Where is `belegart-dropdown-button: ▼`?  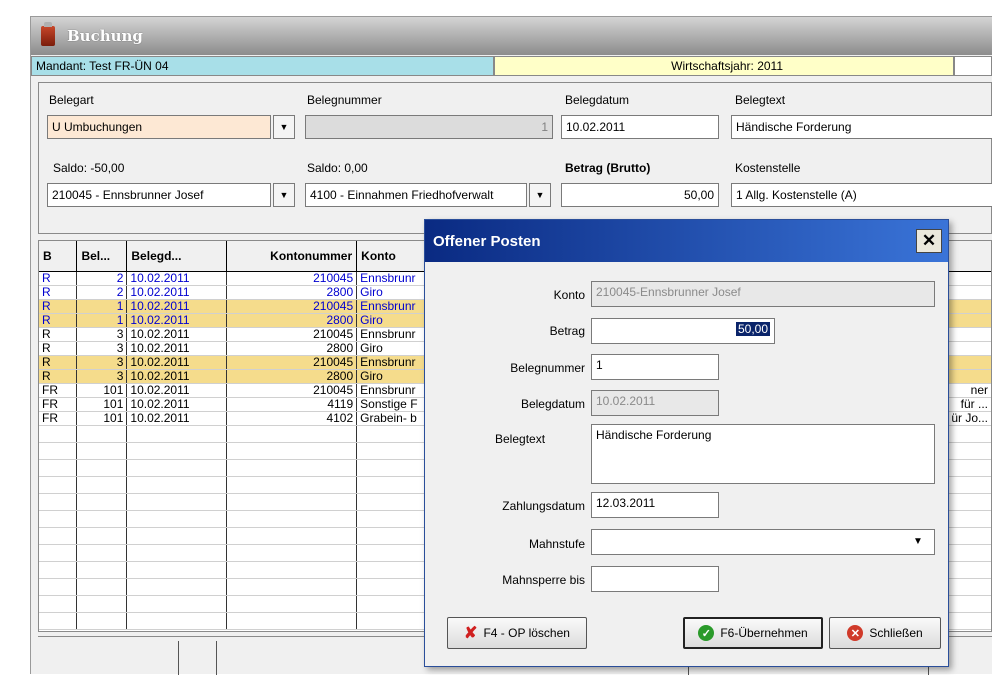 belegart-dropdown-button: ▼ is located at coordinates (284, 127).